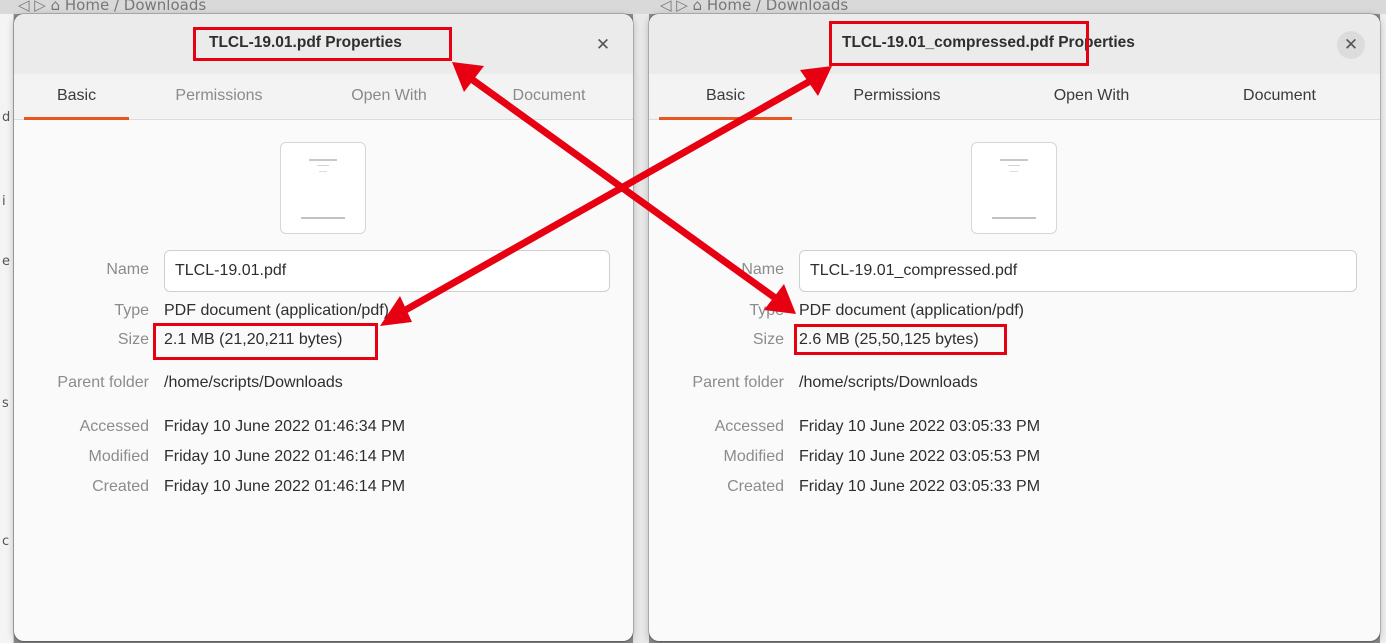 This screenshot has height=643, width=1386. Describe the element at coordinates (1078, 271) in the screenshot. I see `name-field: TLCL-19.01_compressed.pdf` at that location.